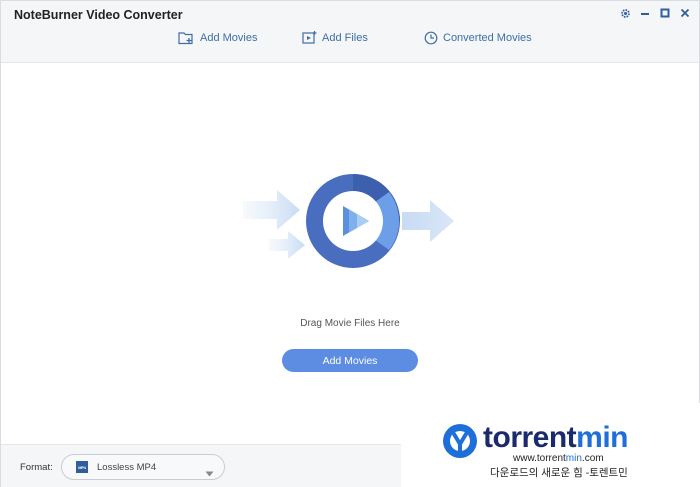 Image resolution: width=700 pixels, height=487 pixels. Describe the element at coordinates (356, 224) in the screenshot. I see `convert-illustration` at that location.